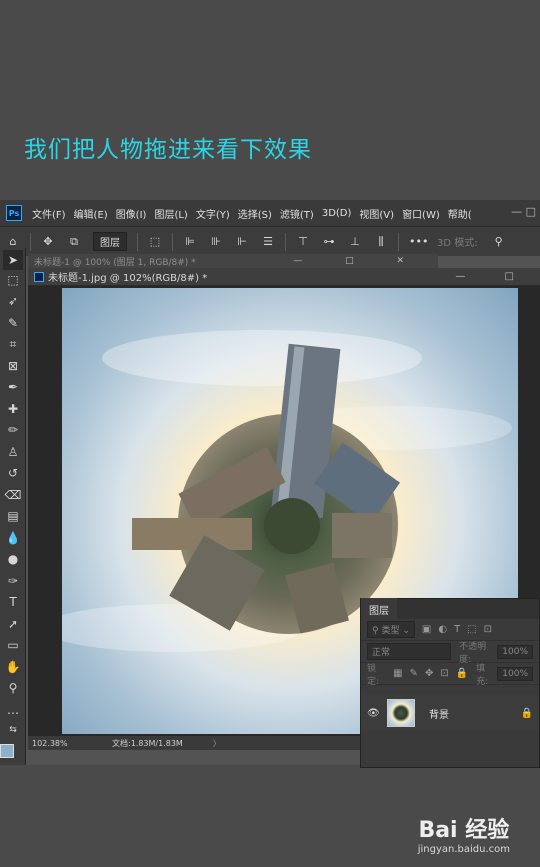  Describe the element at coordinates (13, 581) in the screenshot. I see `pen-tool-icon: ✑` at that location.